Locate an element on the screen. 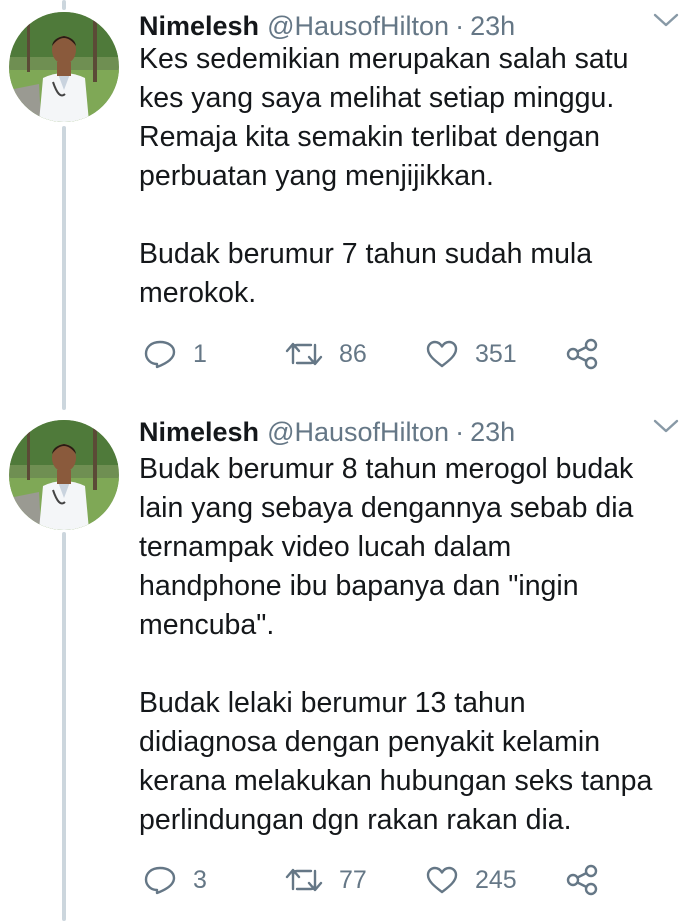 The image size is (692, 921). tweet-actions: 3 77 245 is located at coordinates (389, 880).